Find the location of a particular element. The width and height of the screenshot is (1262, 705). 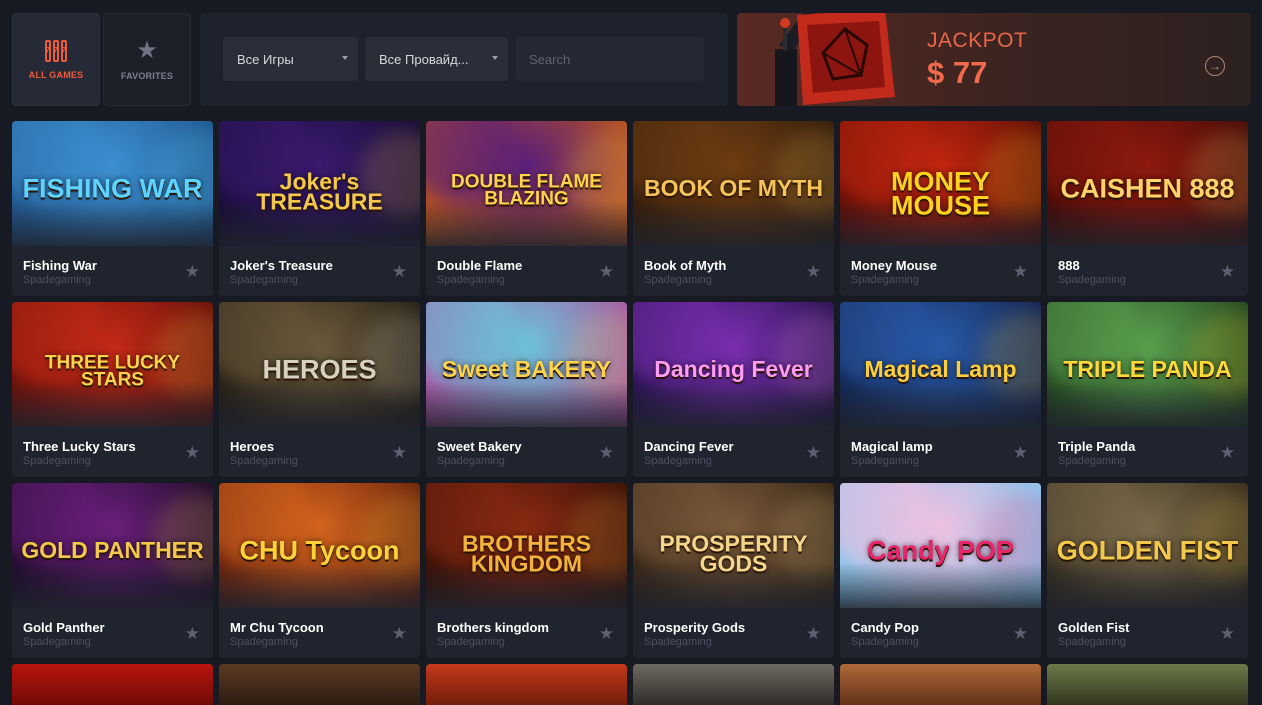

caret-down-icon is located at coordinates (495, 58).